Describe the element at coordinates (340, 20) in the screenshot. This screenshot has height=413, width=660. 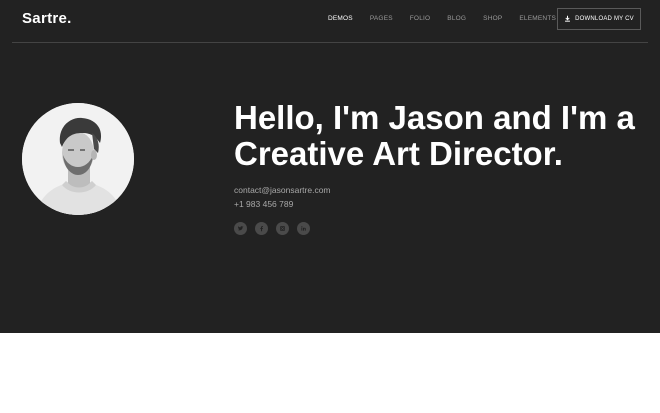
I see `nav-item-demos: DEMOS` at that location.